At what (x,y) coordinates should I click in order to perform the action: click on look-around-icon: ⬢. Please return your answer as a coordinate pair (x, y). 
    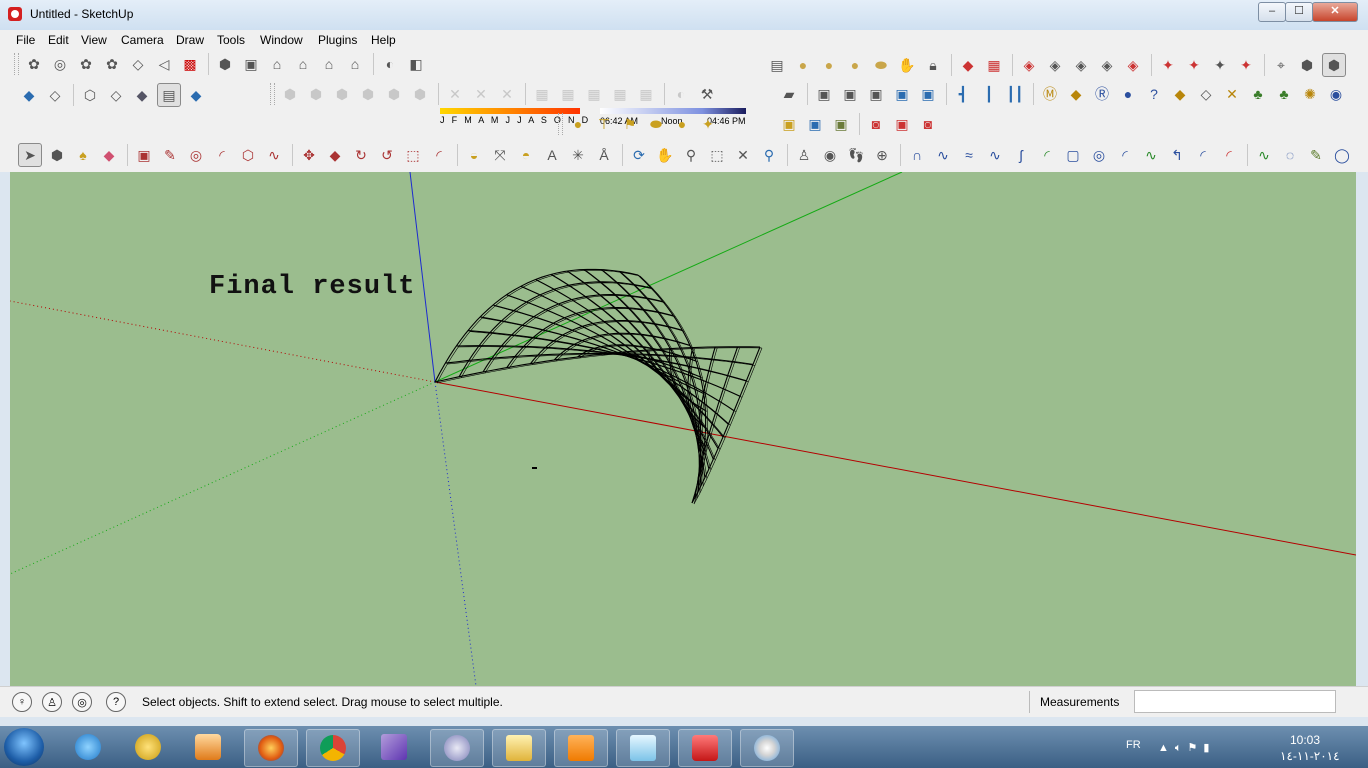
    Looking at the image, I should click on (1334, 65).